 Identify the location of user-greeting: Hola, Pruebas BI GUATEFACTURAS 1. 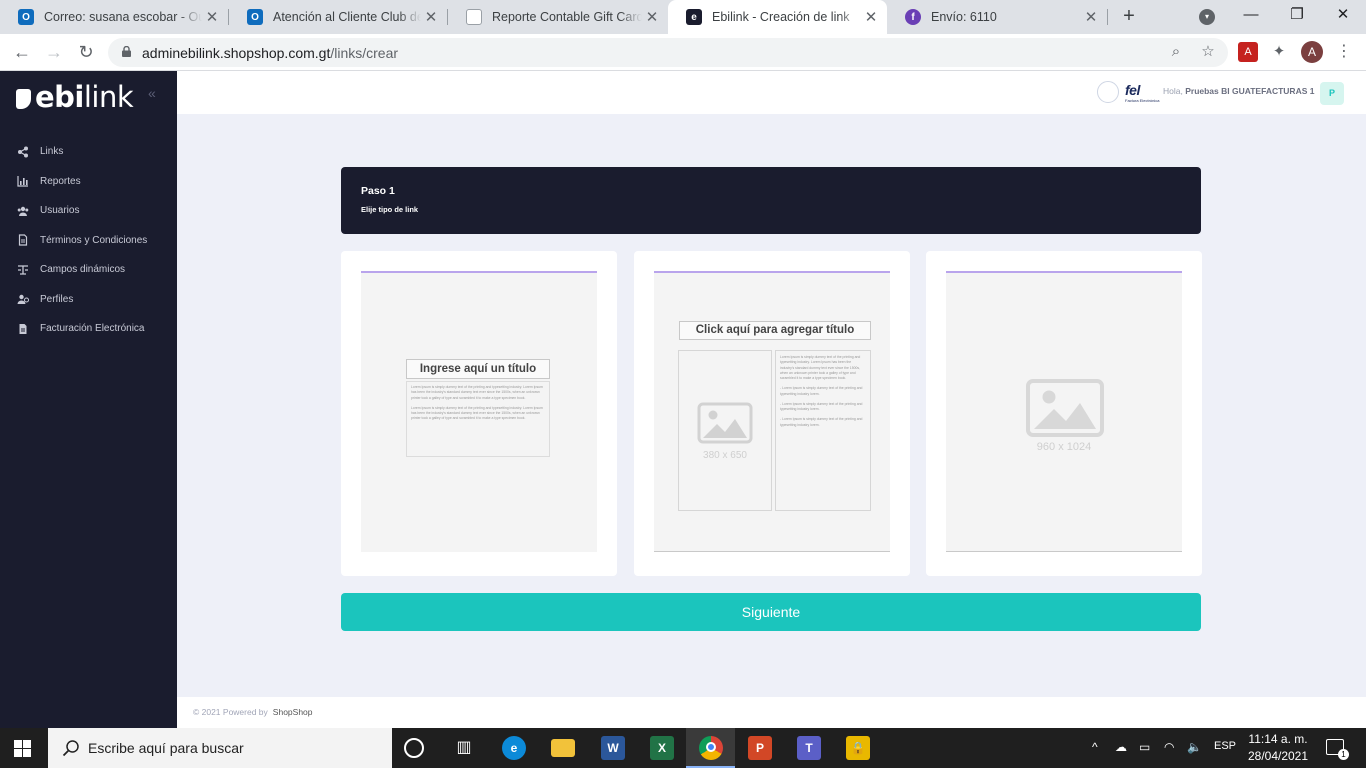
(1238, 91).